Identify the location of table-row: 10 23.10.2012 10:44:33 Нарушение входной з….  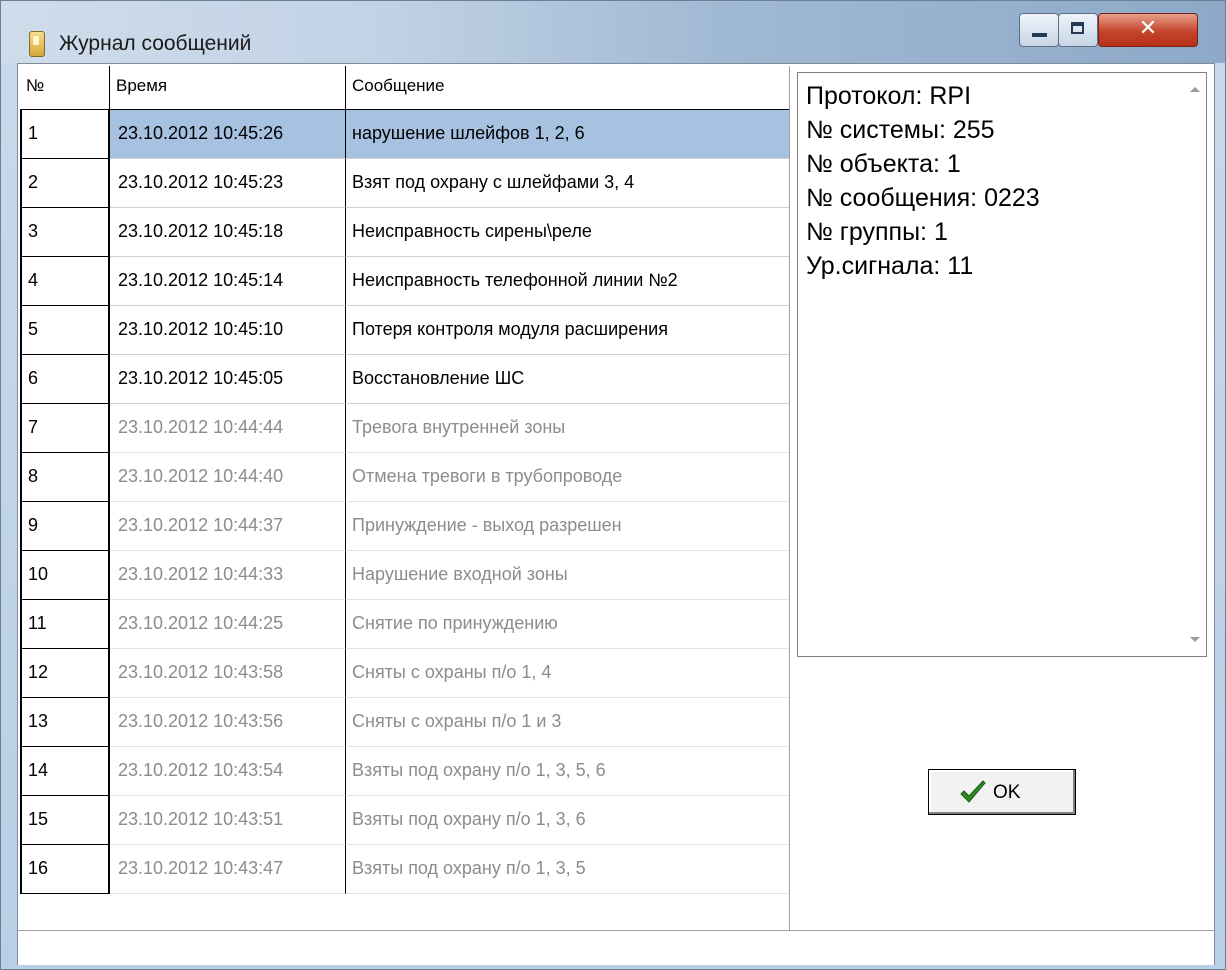
(404, 575).